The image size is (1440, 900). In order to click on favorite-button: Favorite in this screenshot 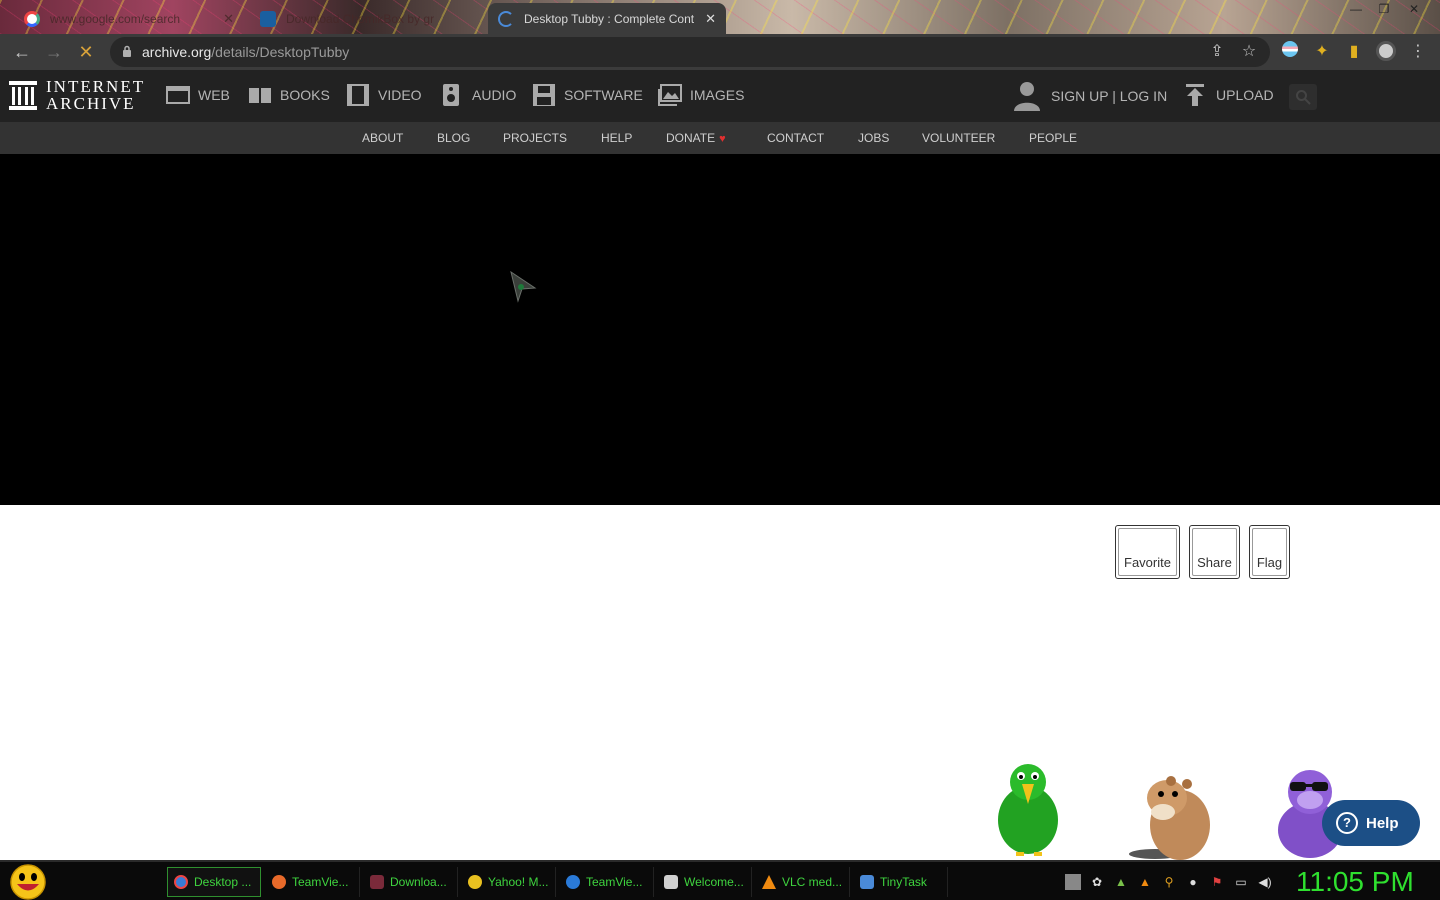, I will do `click(1147, 552)`.